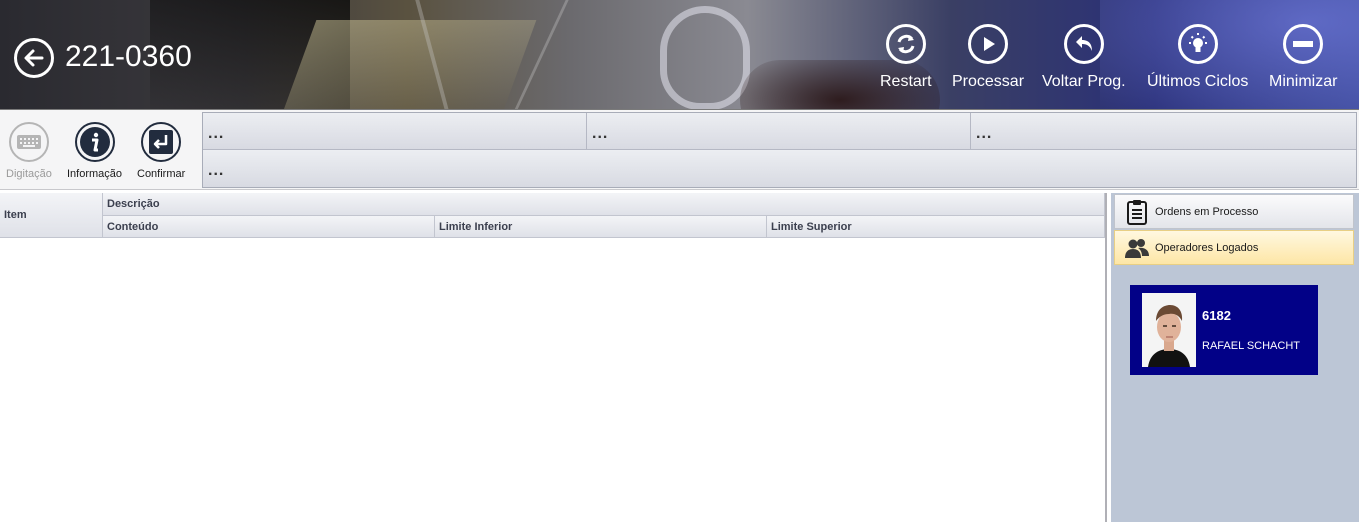  Describe the element at coordinates (906, 81) in the screenshot. I see `restart-label: Restart` at that location.